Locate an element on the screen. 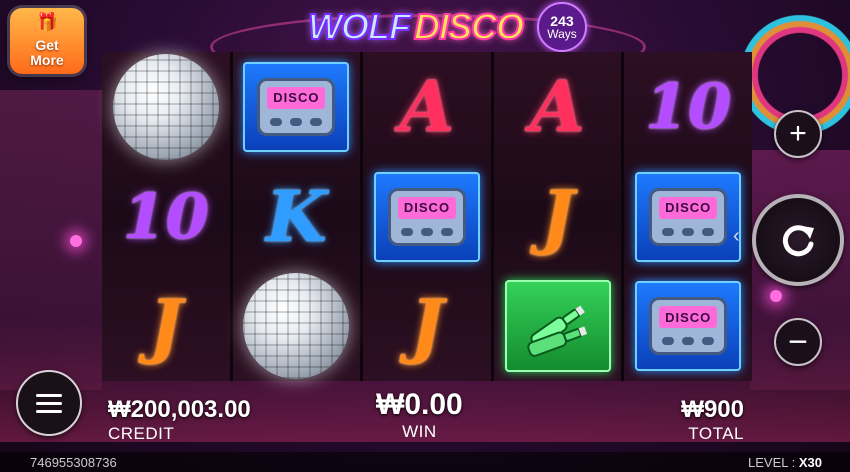 The image size is (850, 472). bet-increase-button: + is located at coordinates (798, 134).